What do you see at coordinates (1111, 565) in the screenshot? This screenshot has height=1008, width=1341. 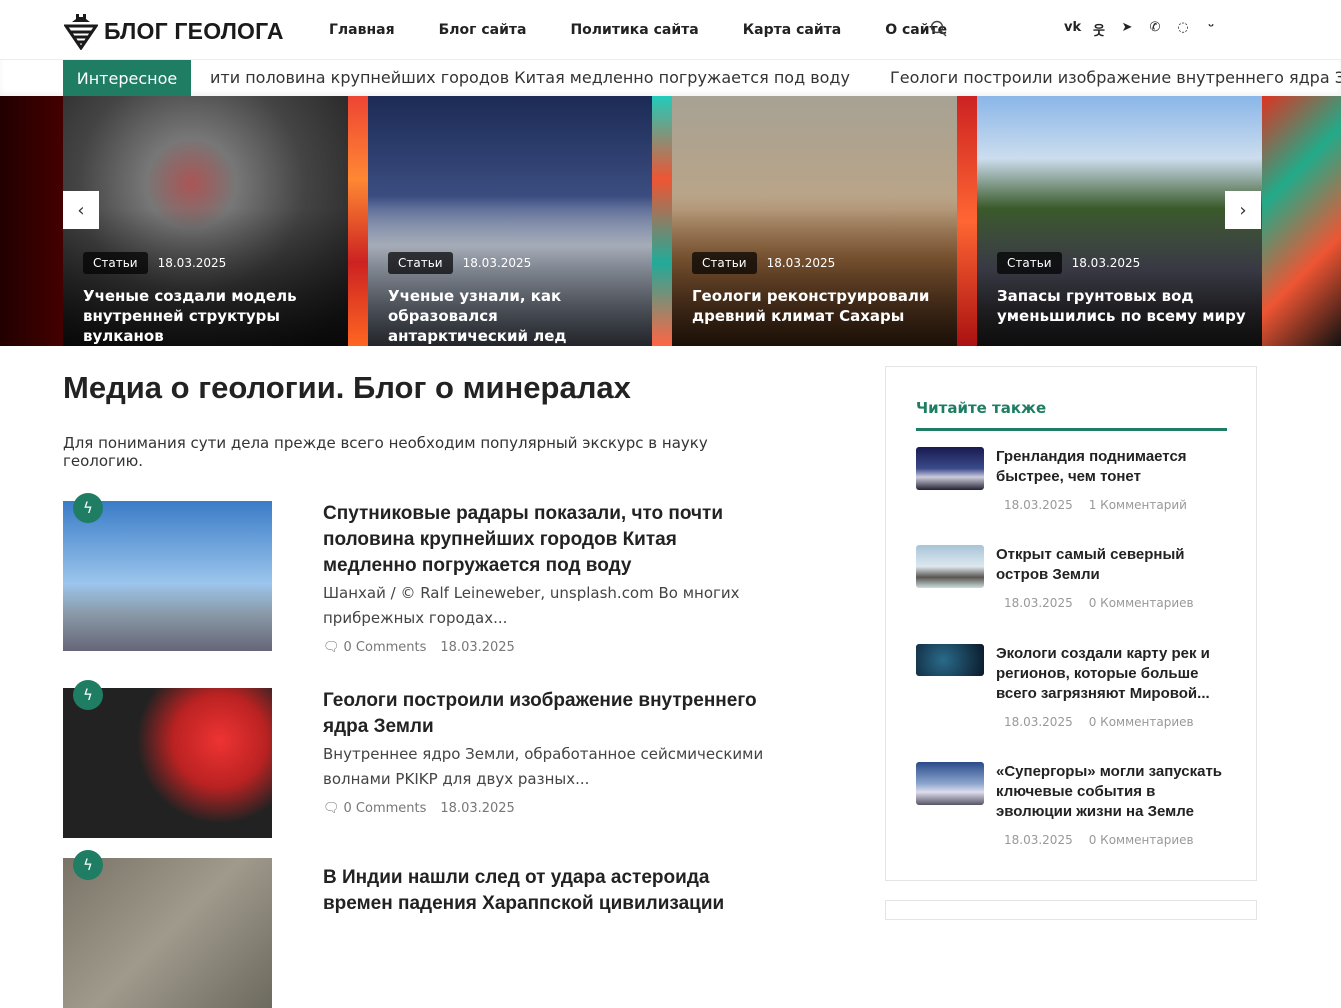 I see `related-title: Открыт самый северный остров Земли` at bounding box center [1111, 565].